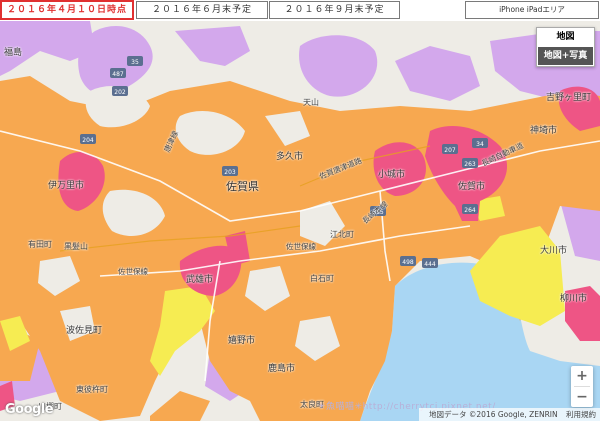 Image resolution: width=600 pixels, height=421 pixels. I want to click on route-number: 35, so click(135, 62).